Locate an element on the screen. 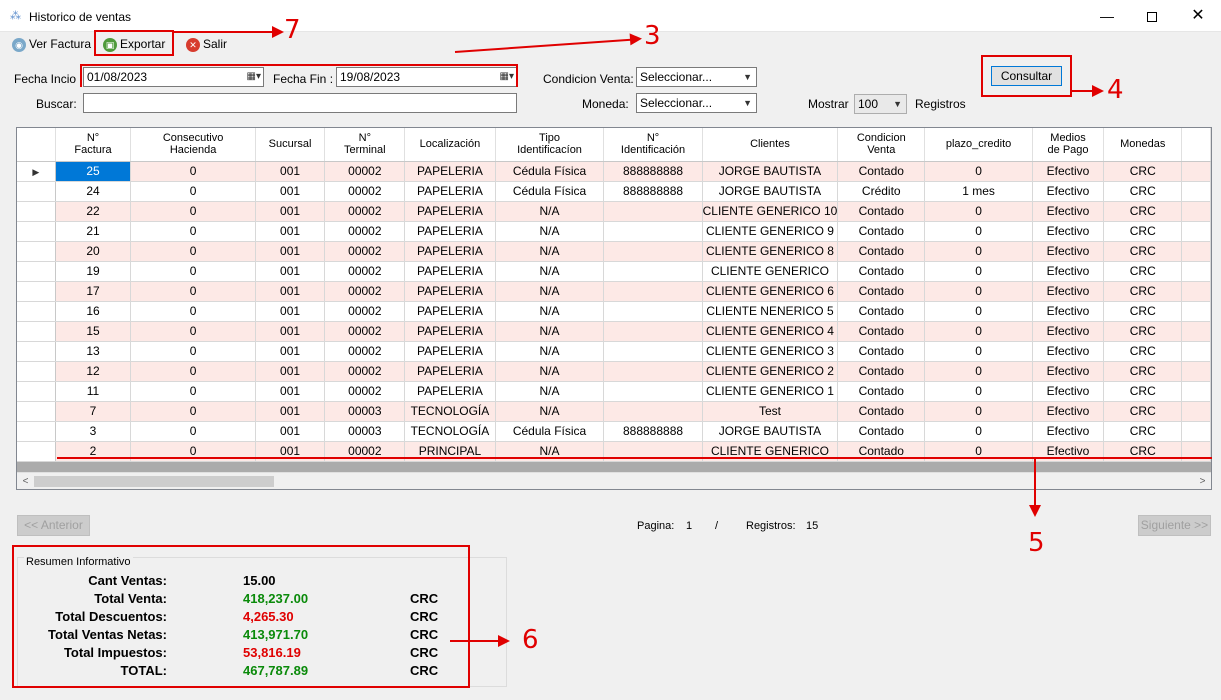 The height and width of the screenshot is (700, 1221). table-cell: Crédito is located at coordinates (881, 191).